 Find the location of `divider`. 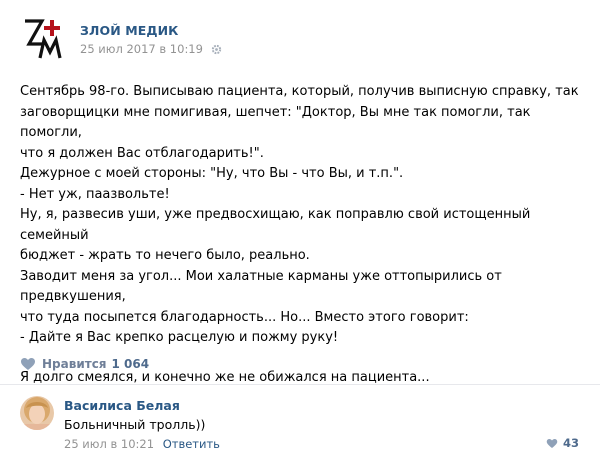

divider is located at coordinates (300, 384).